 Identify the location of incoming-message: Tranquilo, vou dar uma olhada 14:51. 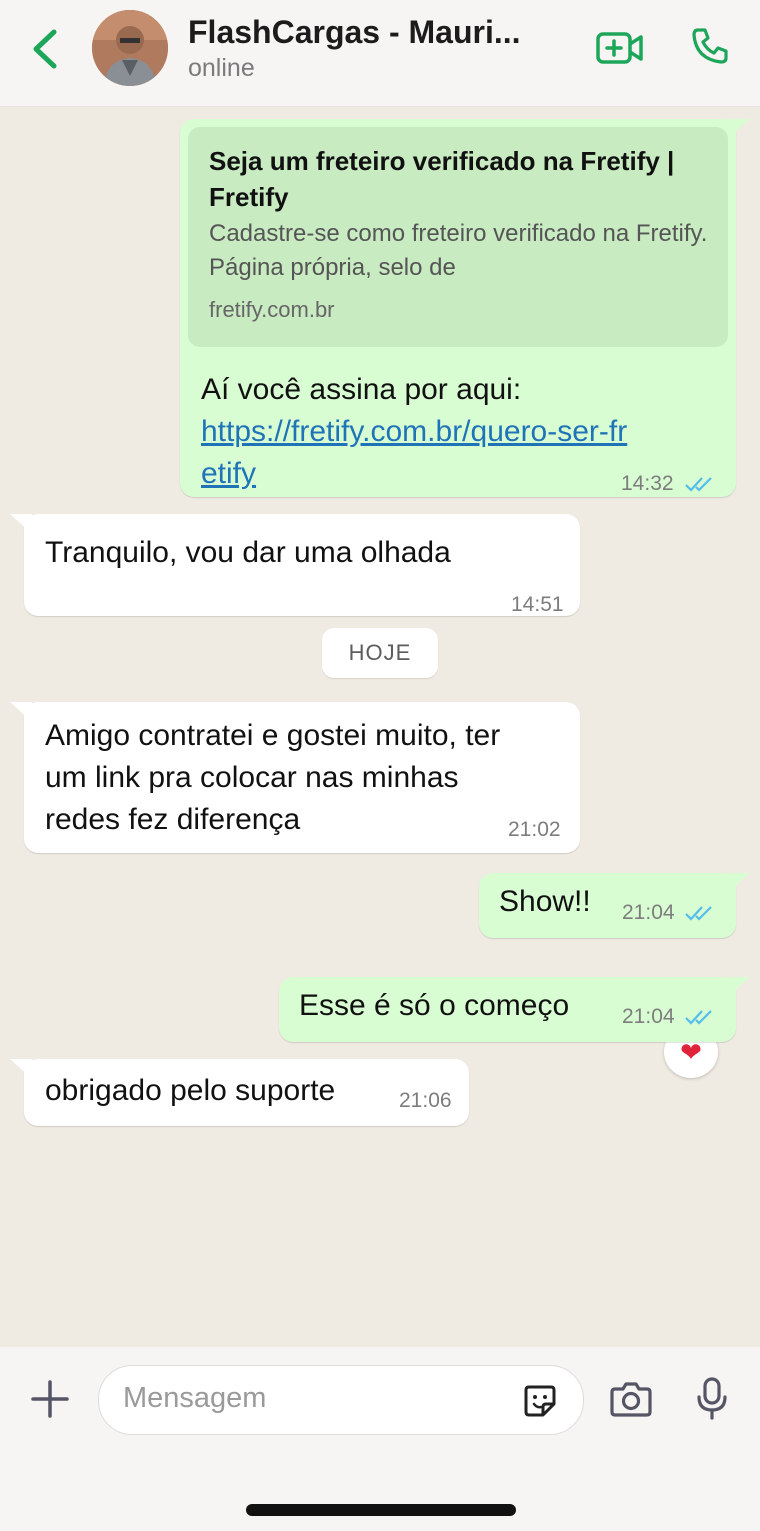
(295, 565).